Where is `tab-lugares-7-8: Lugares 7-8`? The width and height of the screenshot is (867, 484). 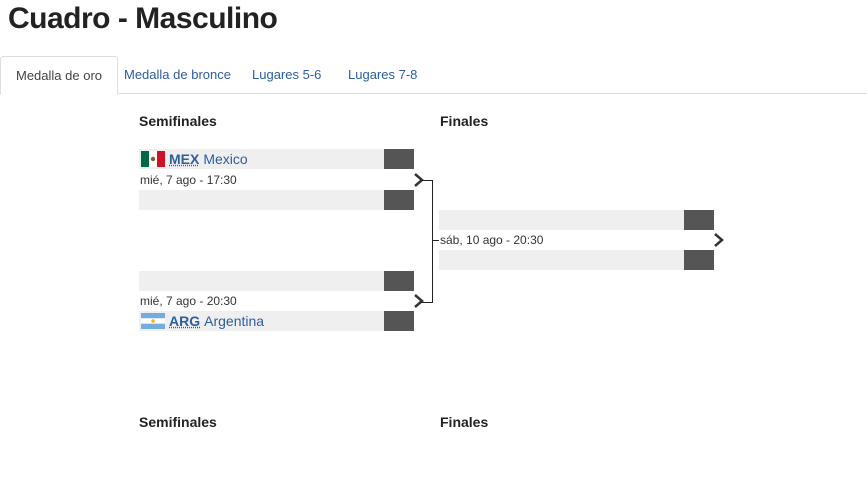
tab-lugares-7-8: Lugares 7-8 is located at coordinates (382, 75).